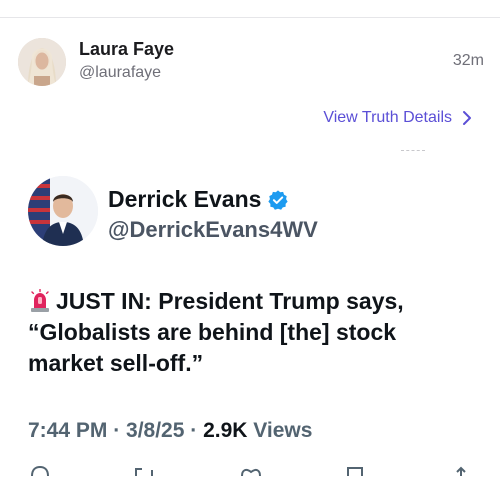  I want to click on embed-action-row, so click(258, 472).